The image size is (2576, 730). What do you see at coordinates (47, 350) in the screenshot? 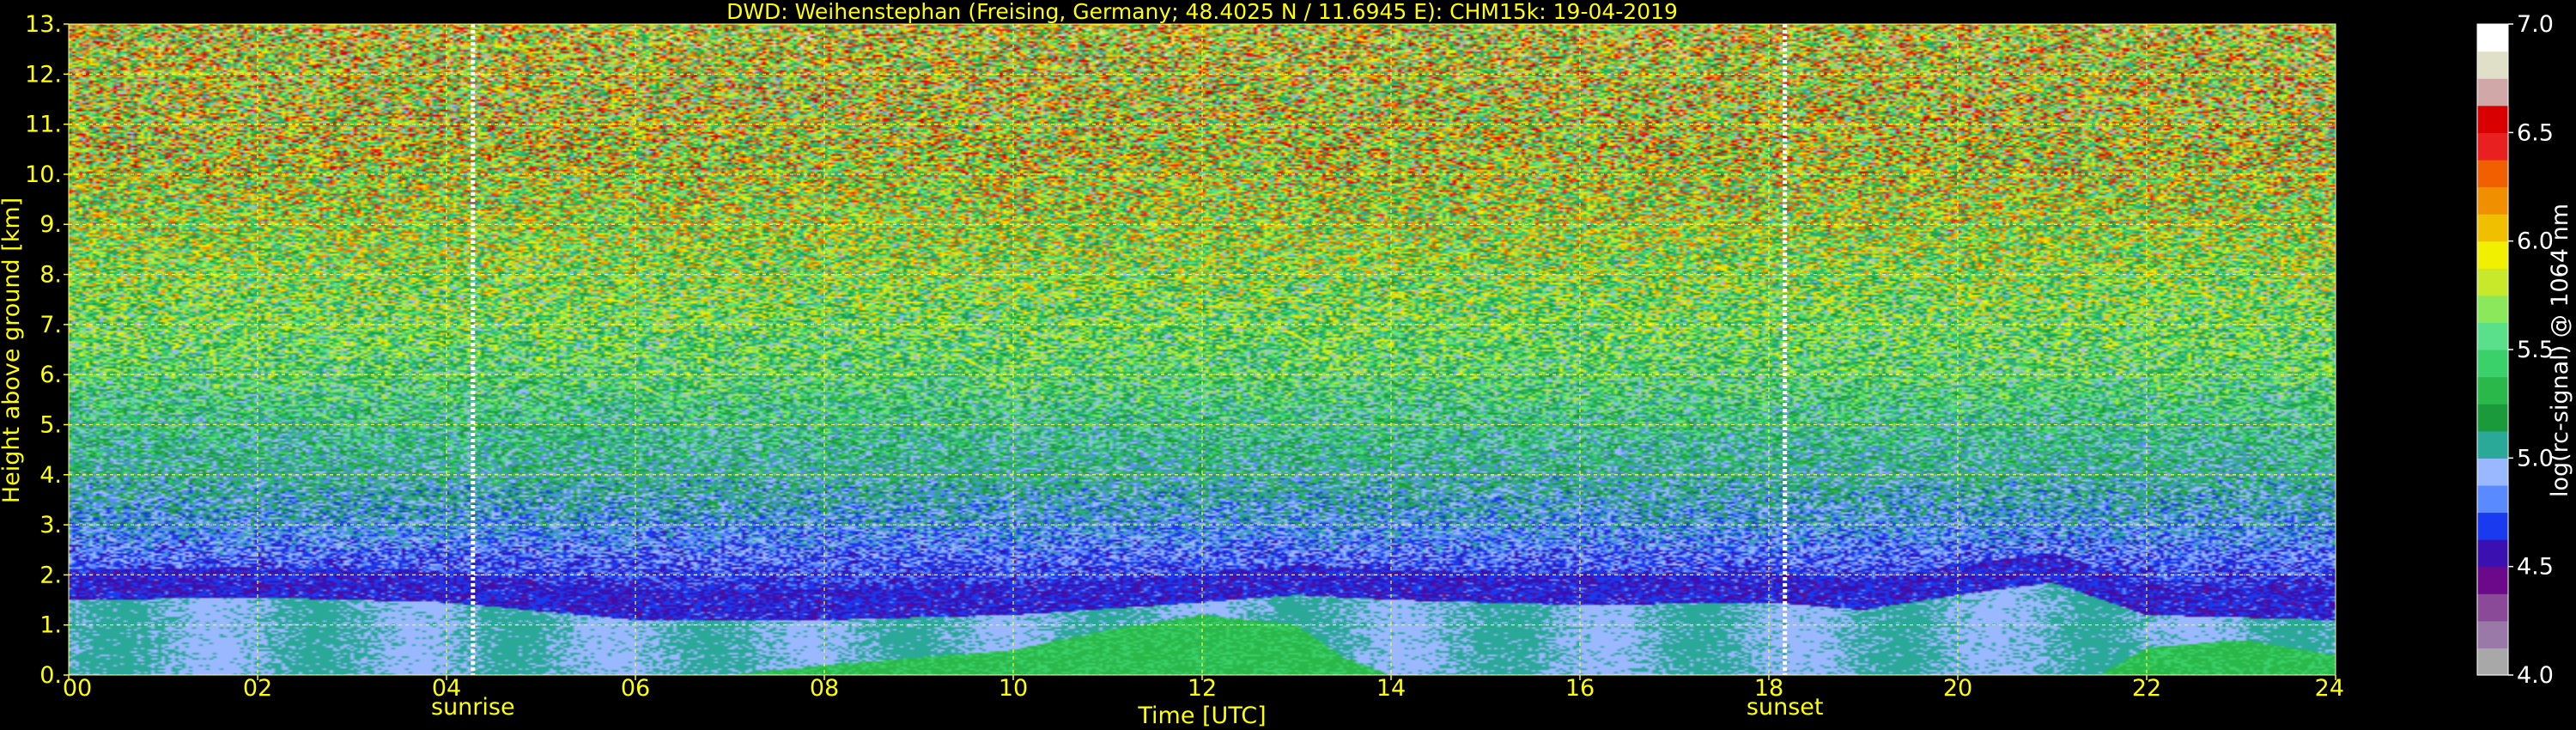
I see `y-axis-ticks: 0. 1. 2. 3. 4. 5. 6. 7. 8. 9. 10. 11. 12. 13.` at bounding box center [47, 350].